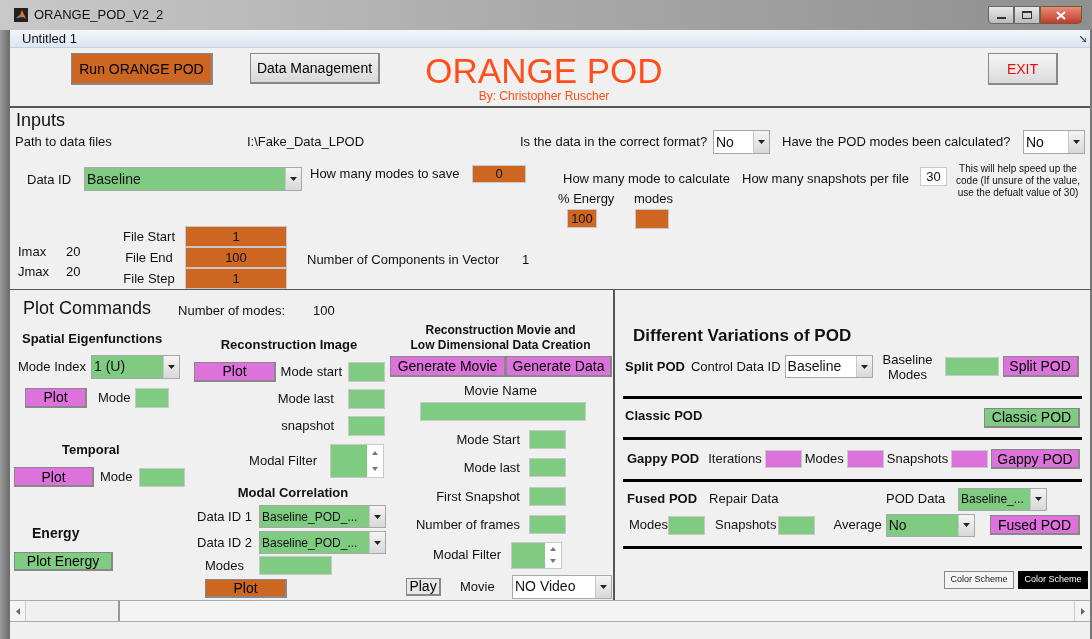 Image resolution: width=1092 pixels, height=639 pixels. What do you see at coordinates (87, 308) in the screenshot?
I see `section-title: Plot Commands` at bounding box center [87, 308].